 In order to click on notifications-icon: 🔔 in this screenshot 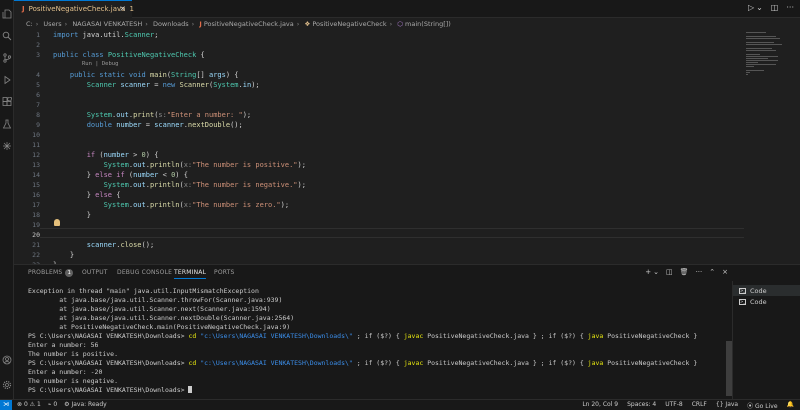, I will do `click(790, 405)`.